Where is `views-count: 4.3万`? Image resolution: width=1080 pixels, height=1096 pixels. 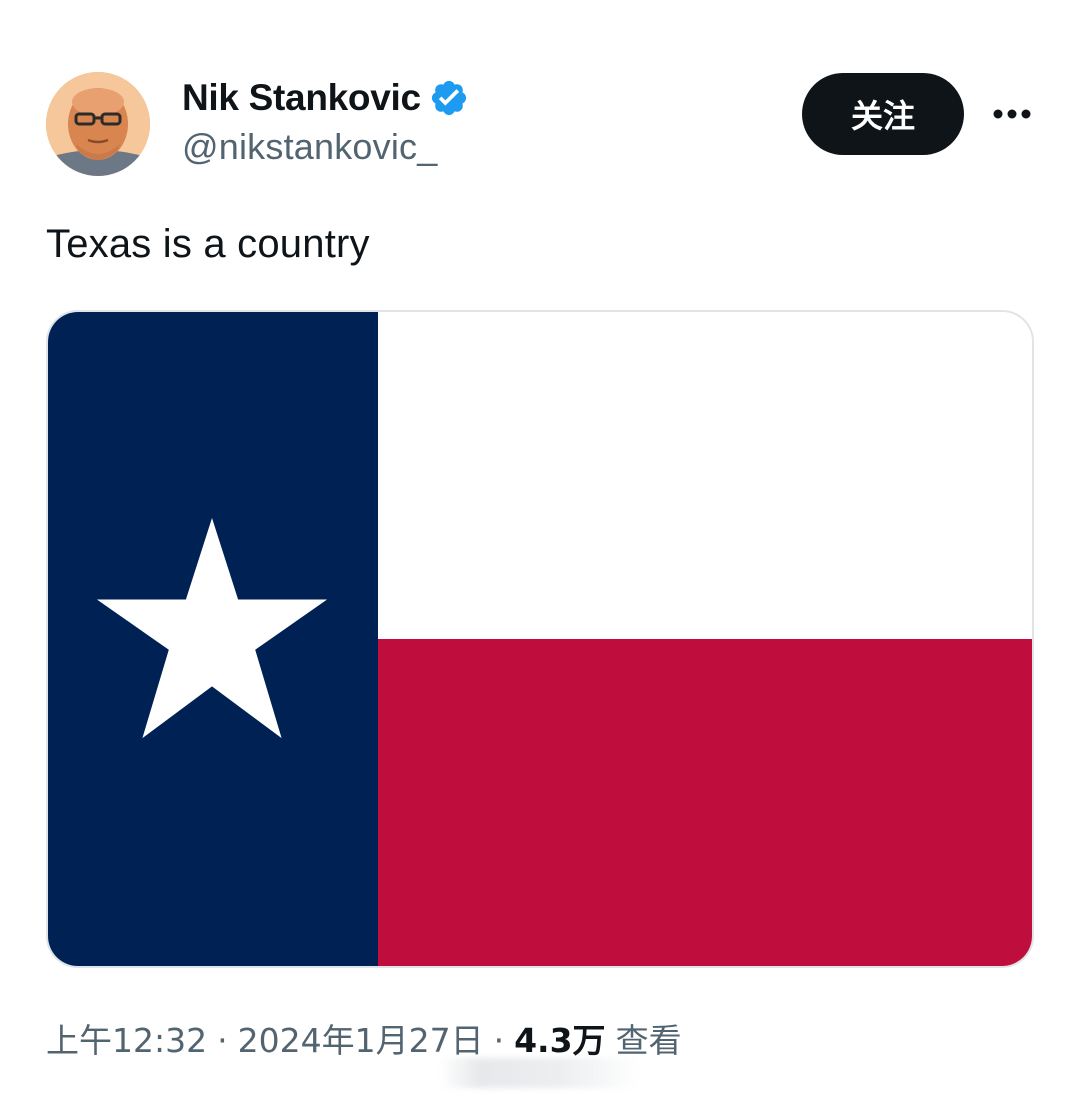
views-count: 4.3万 is located at coordinates (560, 1040).